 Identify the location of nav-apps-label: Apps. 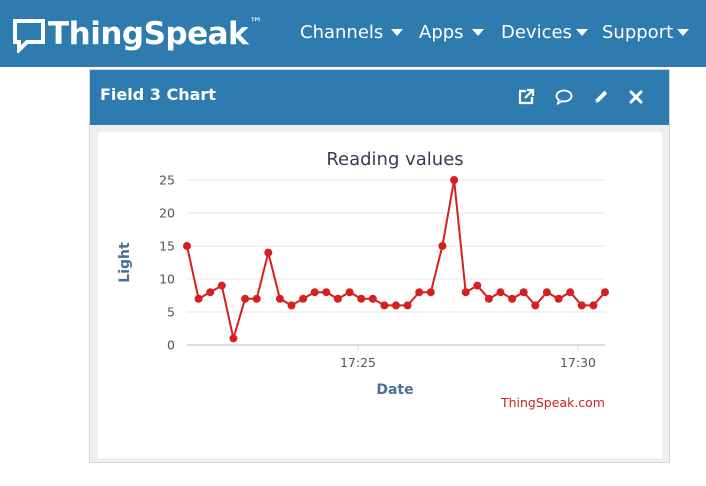
(441, 32).